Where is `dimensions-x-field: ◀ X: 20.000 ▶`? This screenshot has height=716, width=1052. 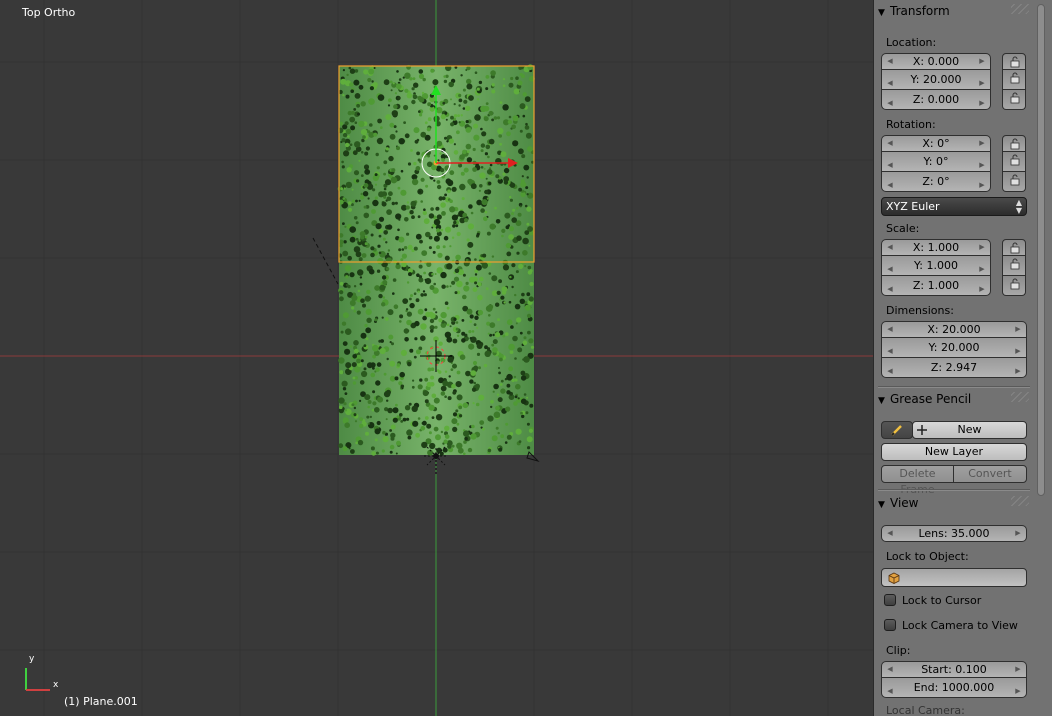
dimensions-x-field: ◀ X: 20.000 ▶ is located at coordinates (954, 329).